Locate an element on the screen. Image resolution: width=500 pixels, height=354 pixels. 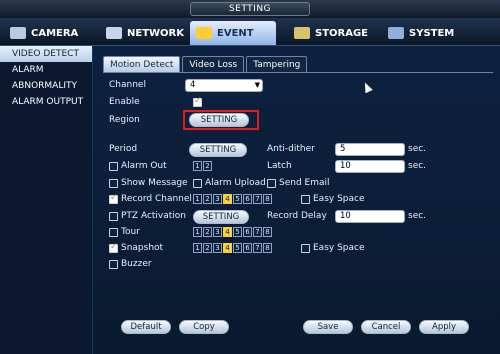
save-button: Save is located at coordinates (328, 327).